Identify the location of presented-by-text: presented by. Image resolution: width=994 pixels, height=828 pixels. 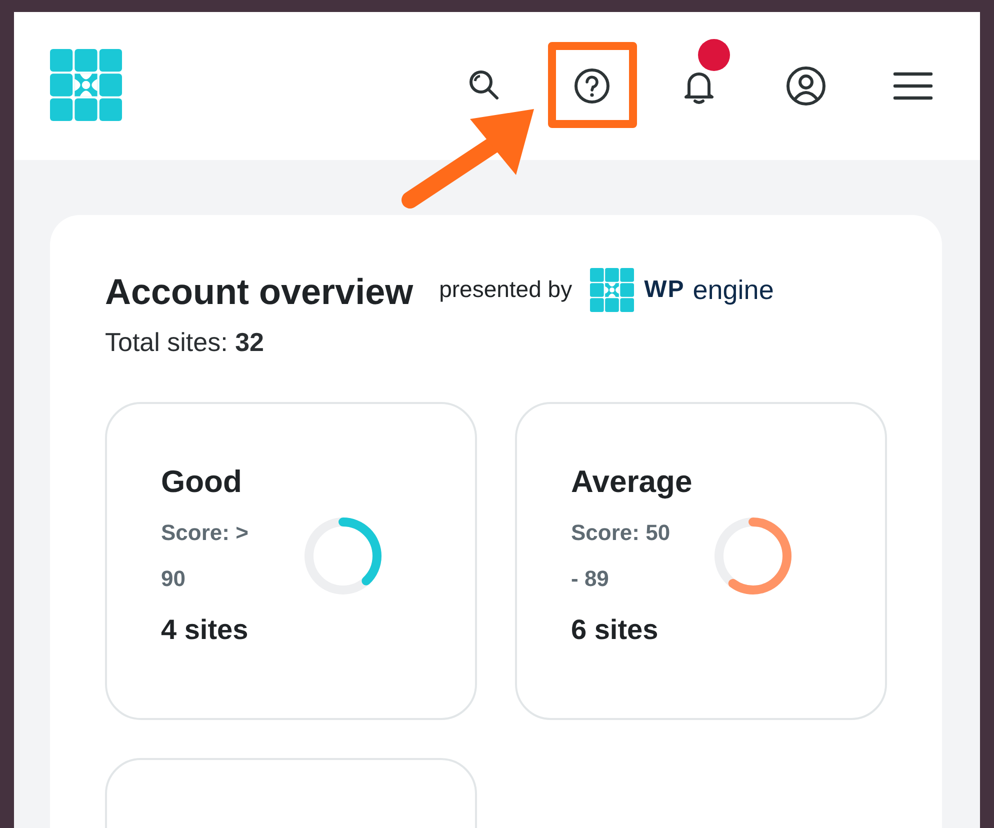
(505, 289).